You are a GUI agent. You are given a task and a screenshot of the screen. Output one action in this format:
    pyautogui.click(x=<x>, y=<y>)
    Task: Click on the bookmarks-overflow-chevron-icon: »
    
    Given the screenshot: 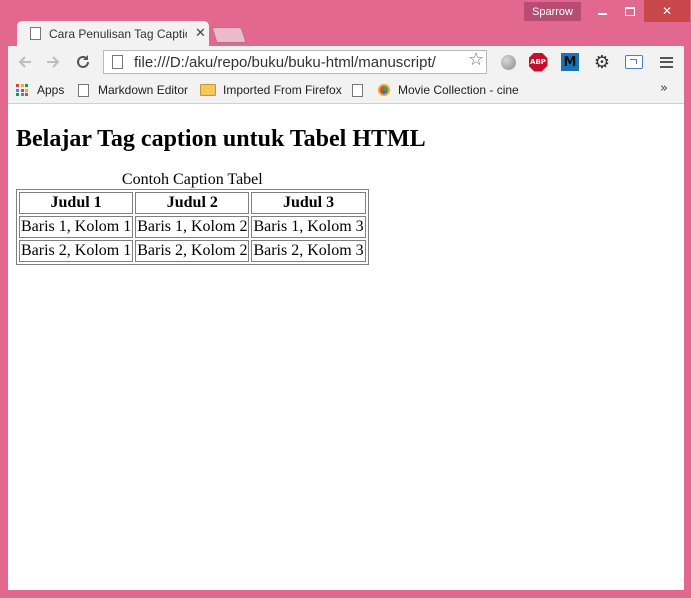 What is the action you would take?
    pyautogui.click(x=664, y=88)
    